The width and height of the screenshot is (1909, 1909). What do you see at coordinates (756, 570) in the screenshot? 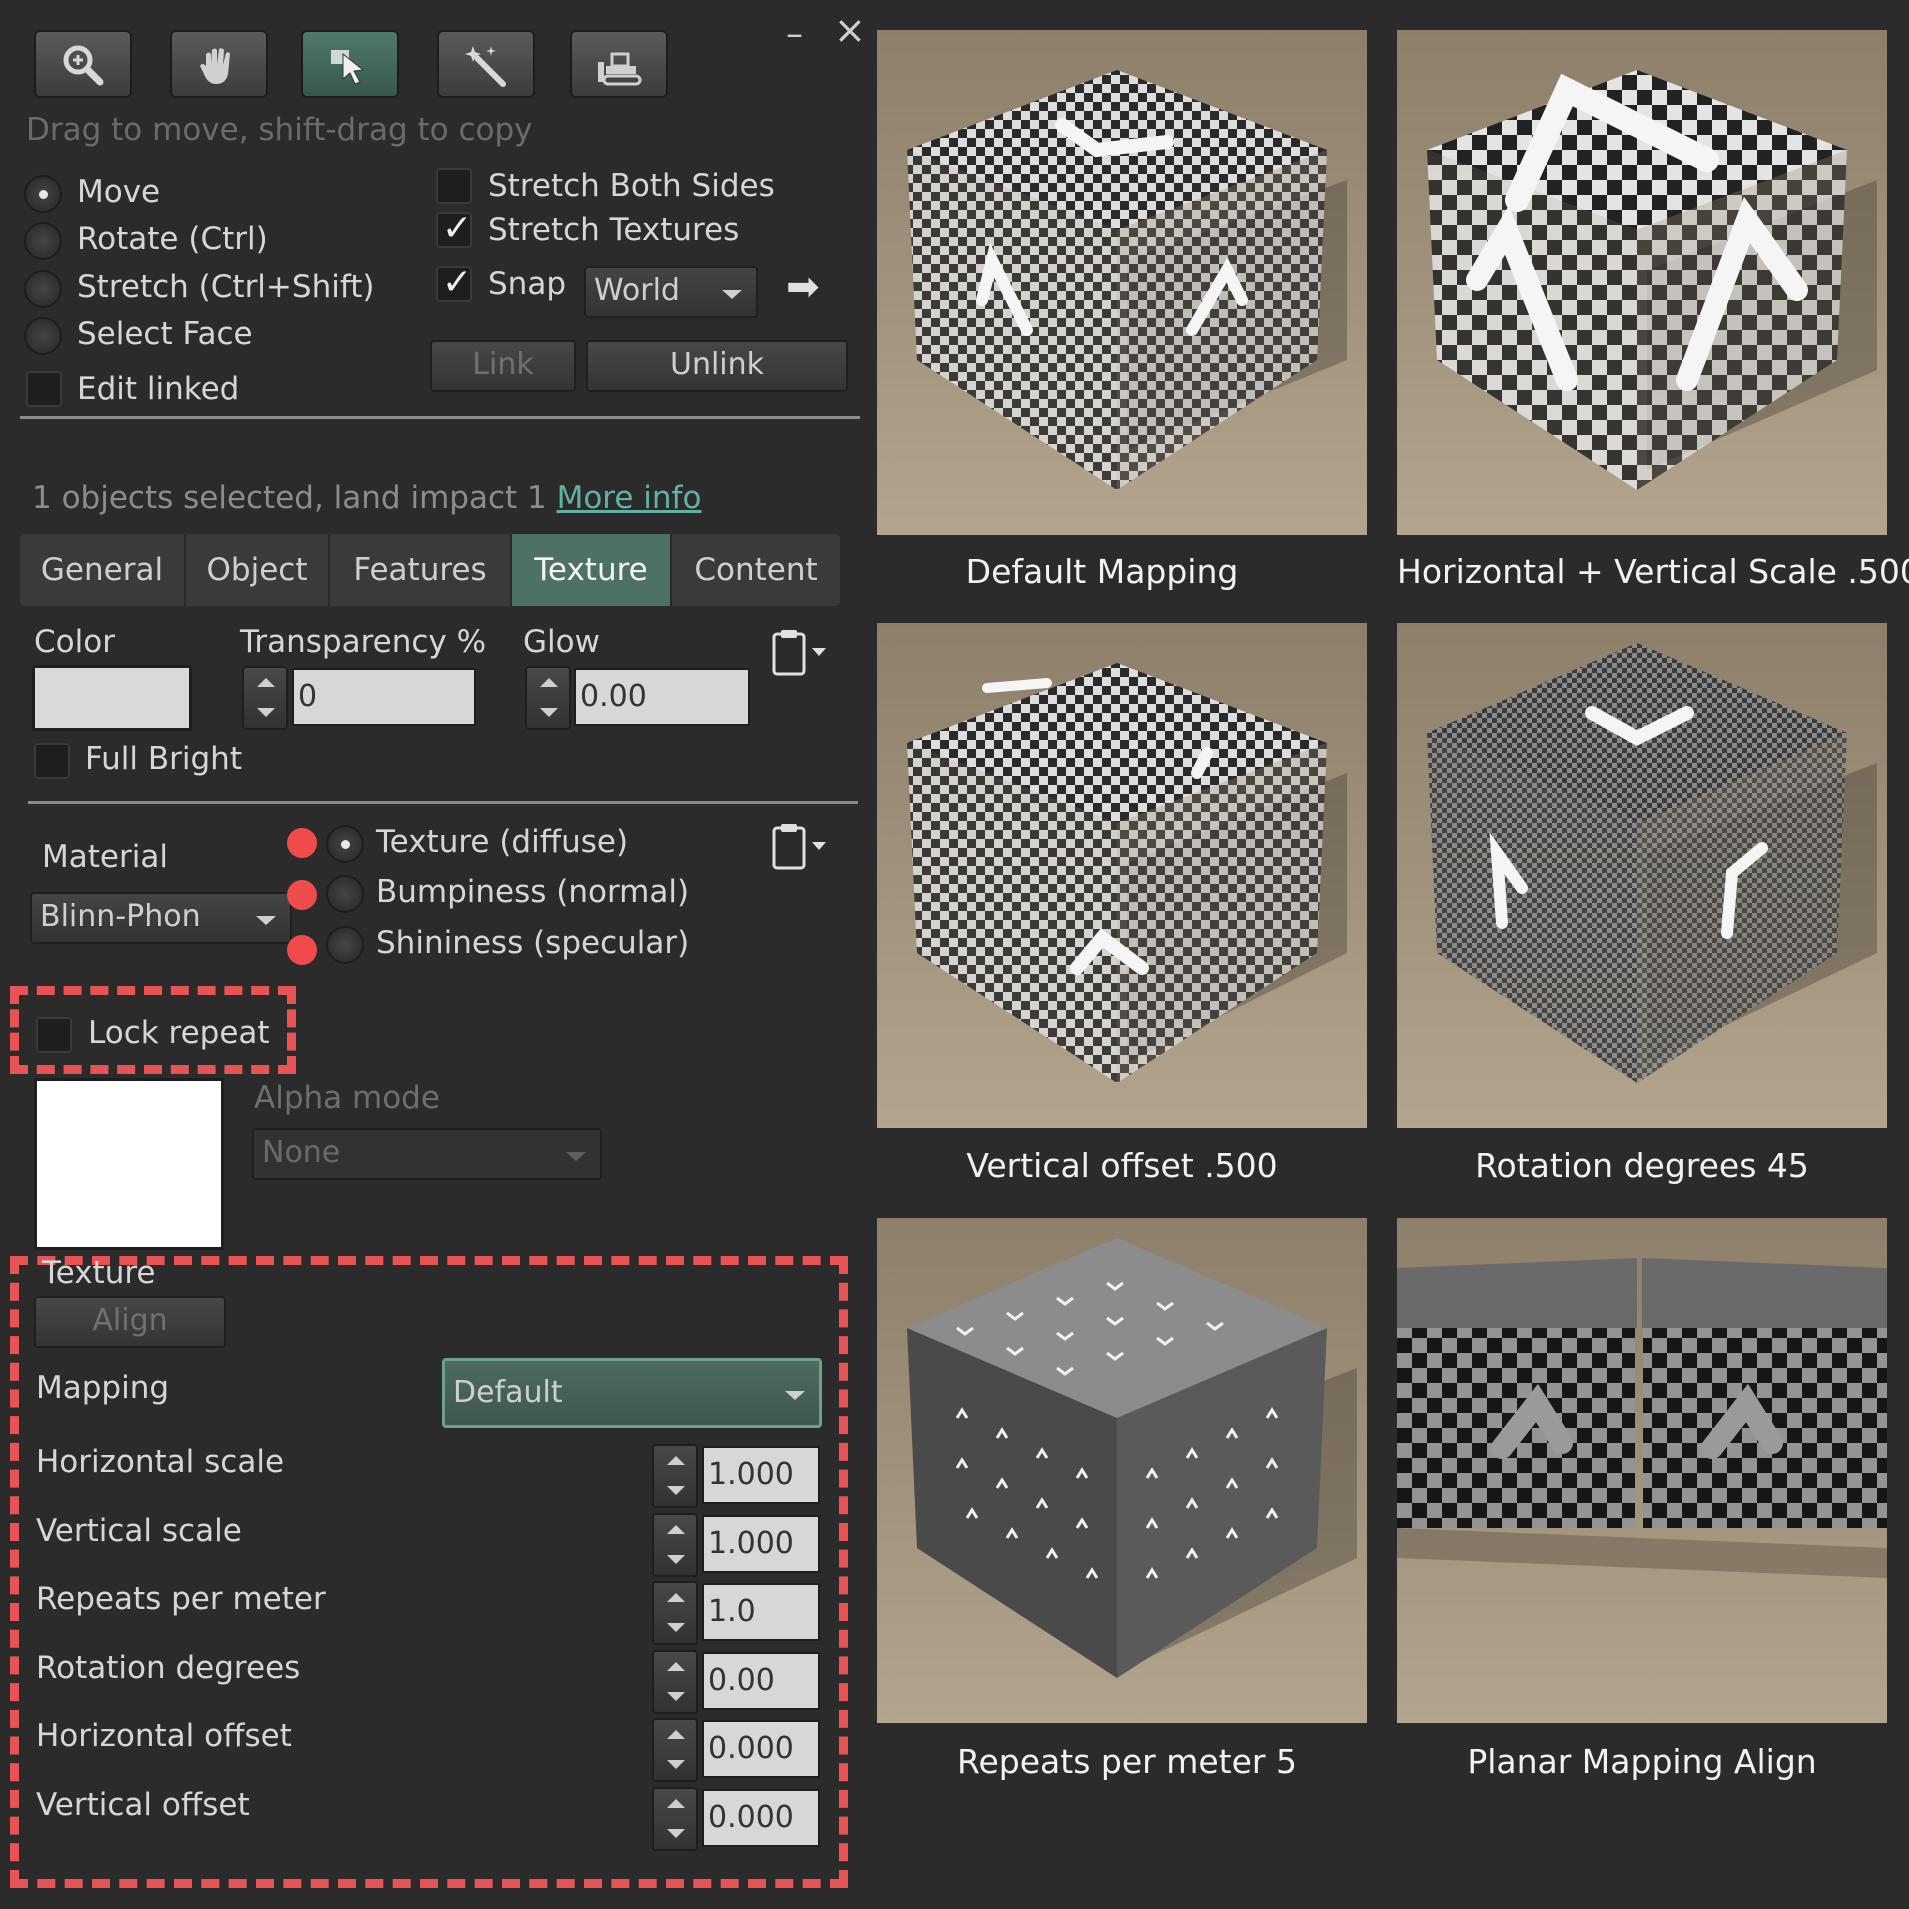
I see `tab-content: Content` at bounding box center [756, 570].